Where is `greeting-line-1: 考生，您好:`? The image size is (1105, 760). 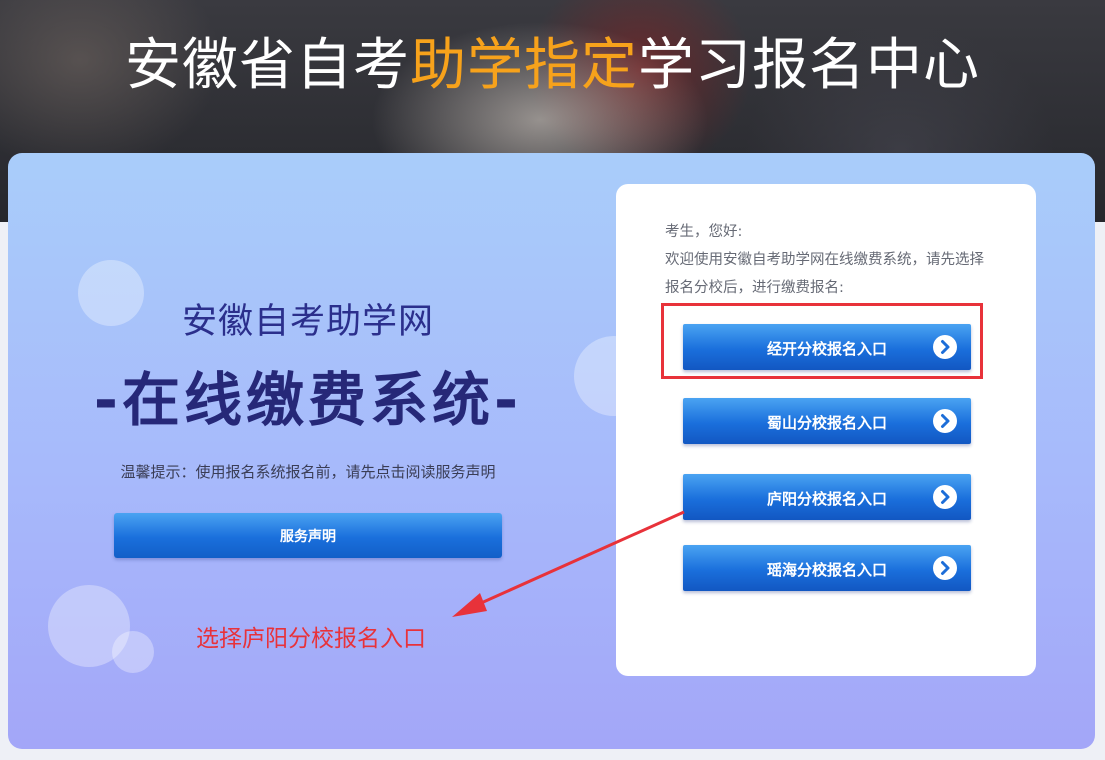
greeting-line-1: 考生，您好: is located at coordinates (704, 232).